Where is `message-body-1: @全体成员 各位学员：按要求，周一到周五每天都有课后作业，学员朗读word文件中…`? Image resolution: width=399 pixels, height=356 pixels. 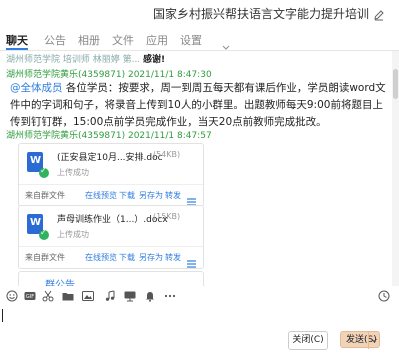 message-body-1: @全体成员 各位学员：按要求，周一到周五每天都有课后作业，学员朗读word文件中… is located at coordinates (199, 105).